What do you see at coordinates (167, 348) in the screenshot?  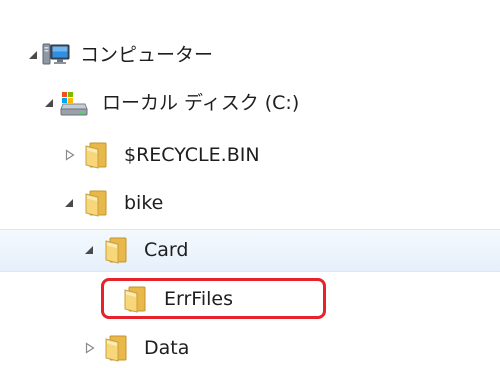 I see `tree-item-label: Data` at bounding box center [167, 348].